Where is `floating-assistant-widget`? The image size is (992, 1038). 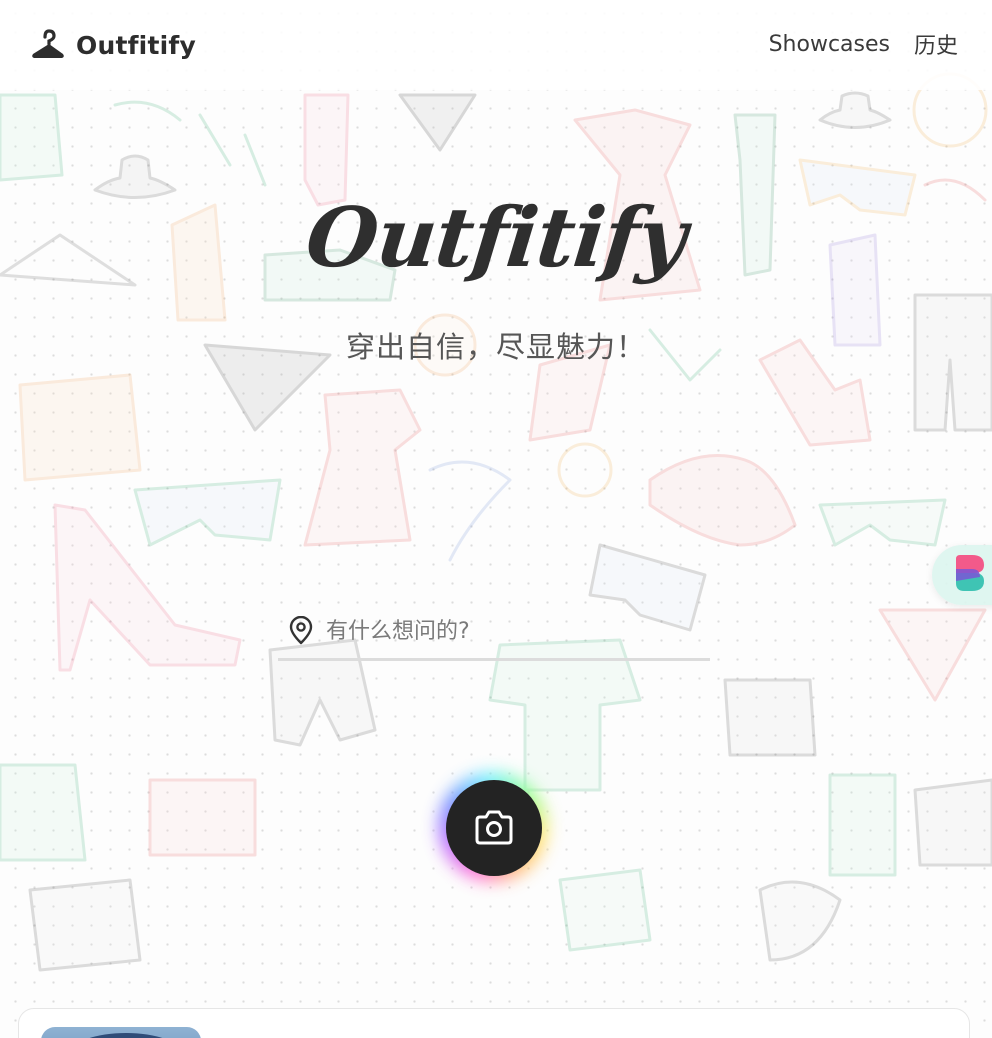 floating-assistant-widget is located at coordinates (962, 575).